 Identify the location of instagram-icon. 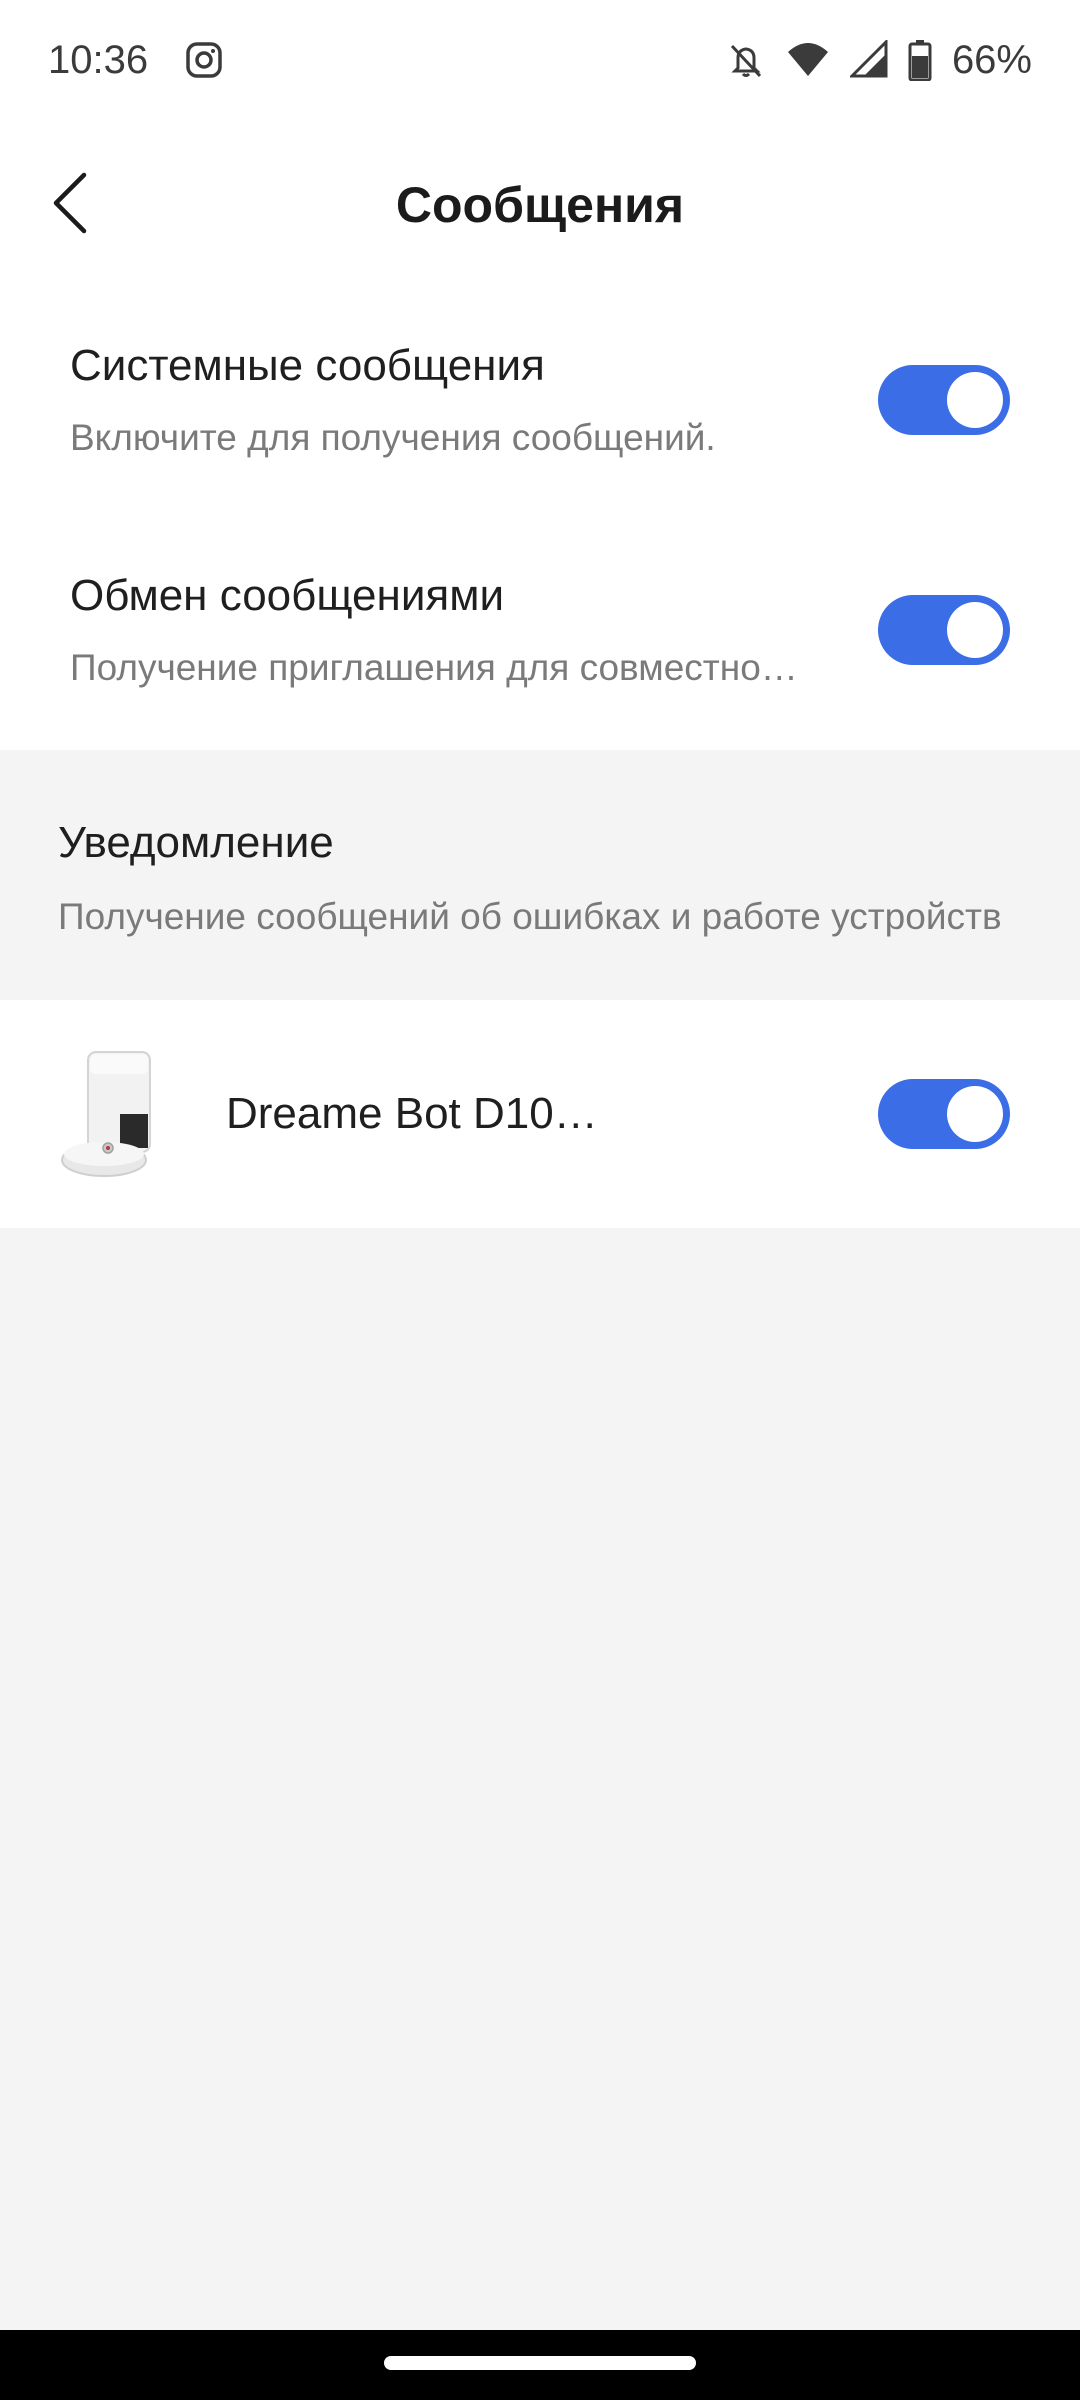
(204, 60).